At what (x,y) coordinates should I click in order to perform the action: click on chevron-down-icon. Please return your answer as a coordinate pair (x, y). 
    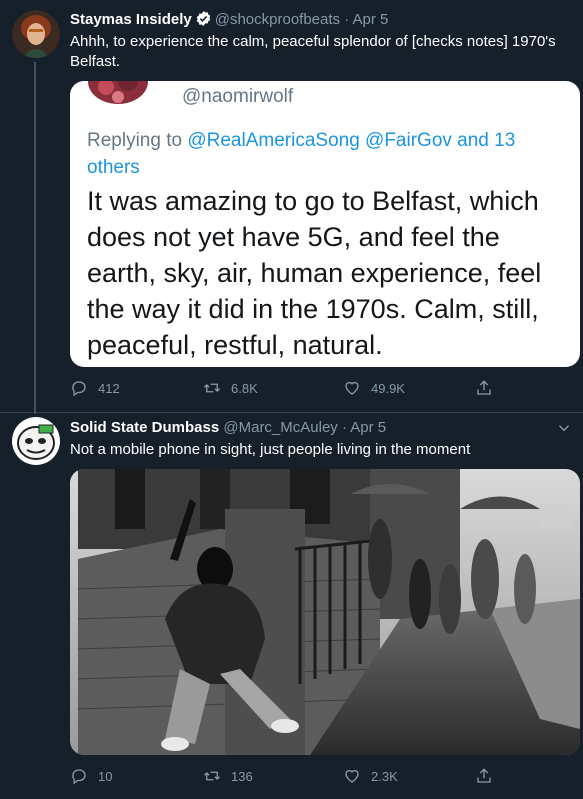
    Looking at the image, I should click on (564, 428).